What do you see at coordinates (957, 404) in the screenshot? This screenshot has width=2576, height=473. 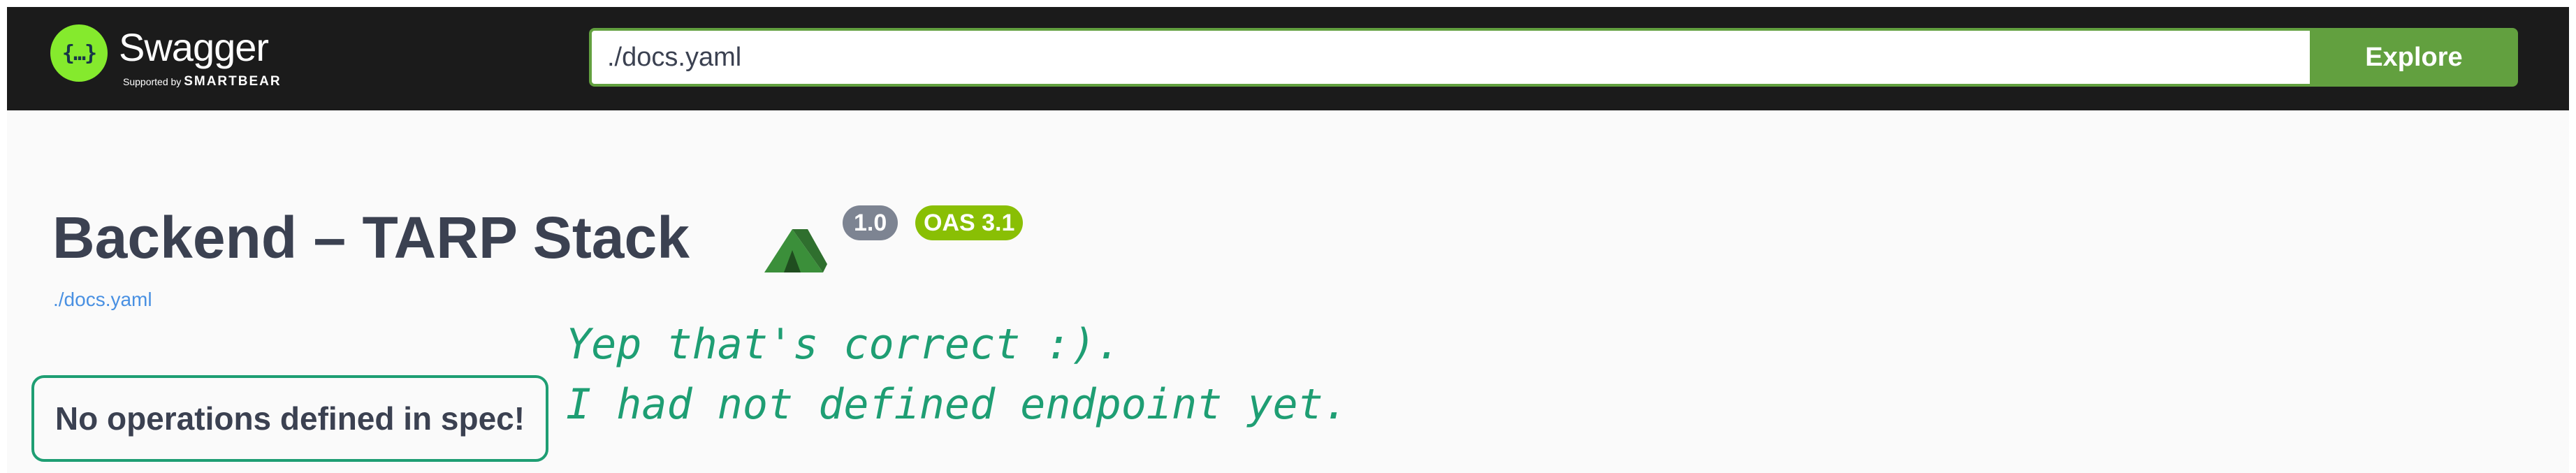 I see `annotation-line-2: I had not defined endpoint yet.` at bounding box center [957, 404].